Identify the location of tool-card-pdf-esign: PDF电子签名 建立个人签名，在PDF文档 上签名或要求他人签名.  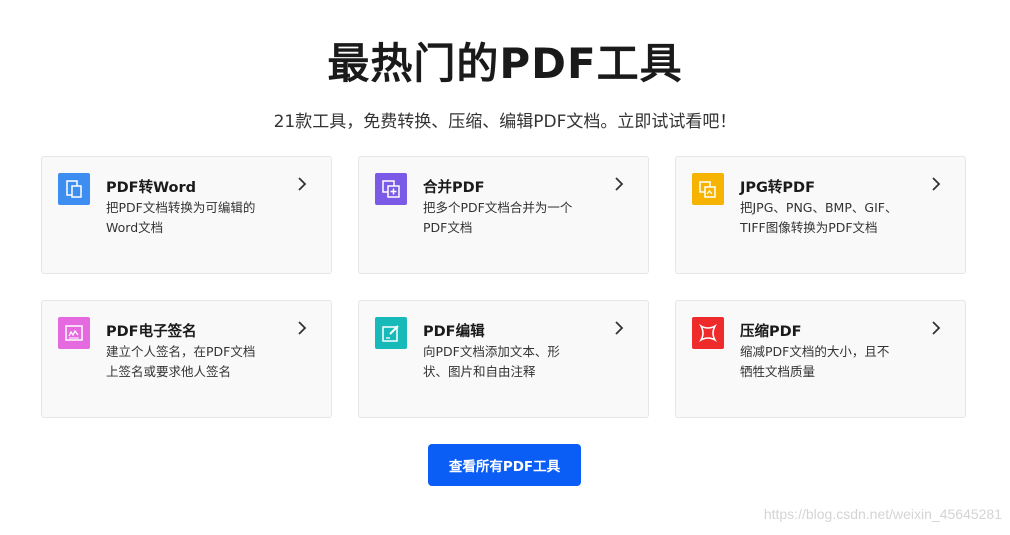
(186, 359).